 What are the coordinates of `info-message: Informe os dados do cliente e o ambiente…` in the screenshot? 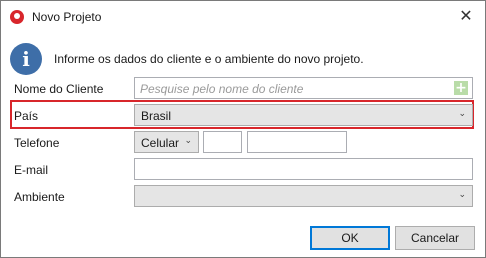 It's located at (209, 59).